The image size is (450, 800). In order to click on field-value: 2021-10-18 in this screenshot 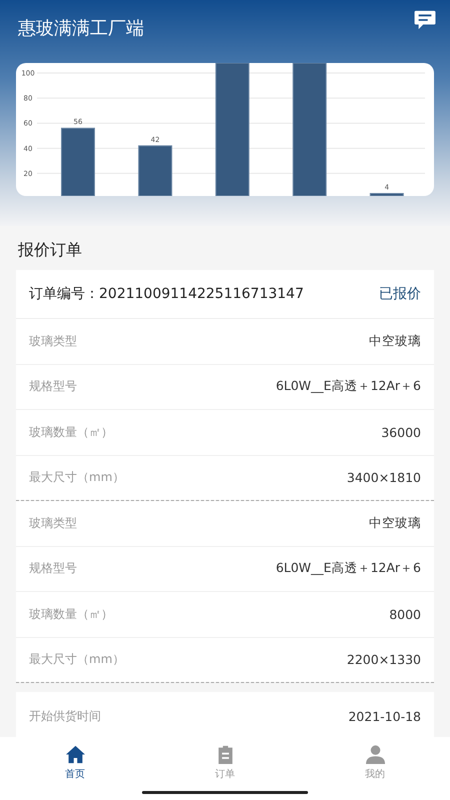, I will do `click(384, 716)`.